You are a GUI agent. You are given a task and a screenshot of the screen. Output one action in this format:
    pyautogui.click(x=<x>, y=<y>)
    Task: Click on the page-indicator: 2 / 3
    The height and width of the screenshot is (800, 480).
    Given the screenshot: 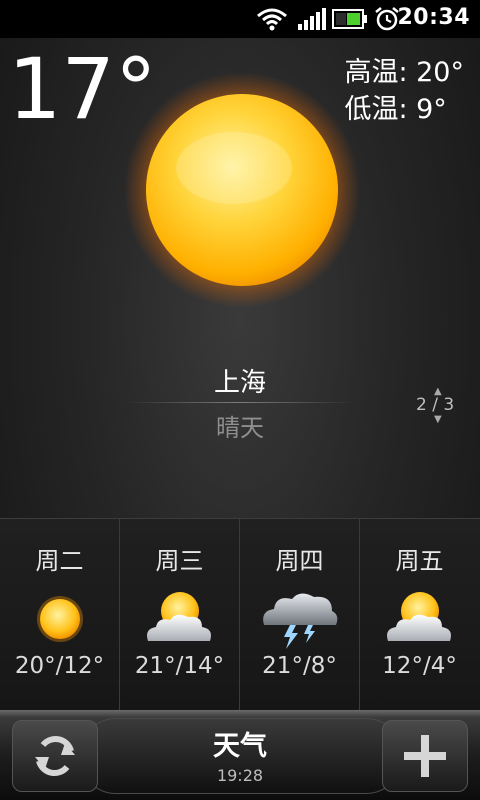 What is the action you would take?
    pyautogui.click(x=435, y=405)
    